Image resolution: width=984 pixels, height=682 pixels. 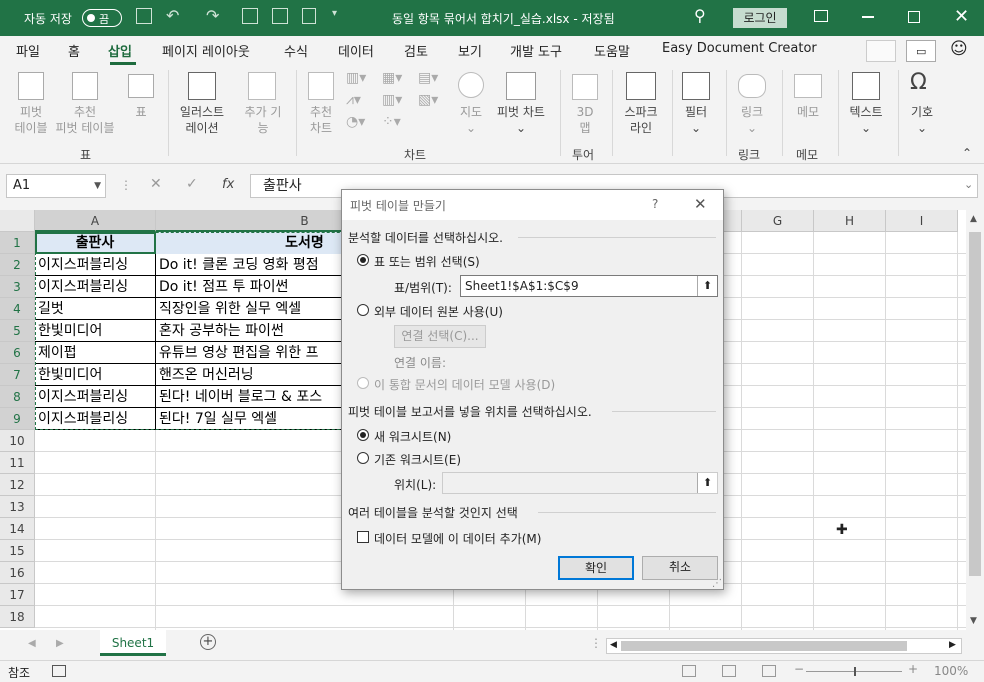 I want to click on row-header: 9, so click(x=17, y=419).